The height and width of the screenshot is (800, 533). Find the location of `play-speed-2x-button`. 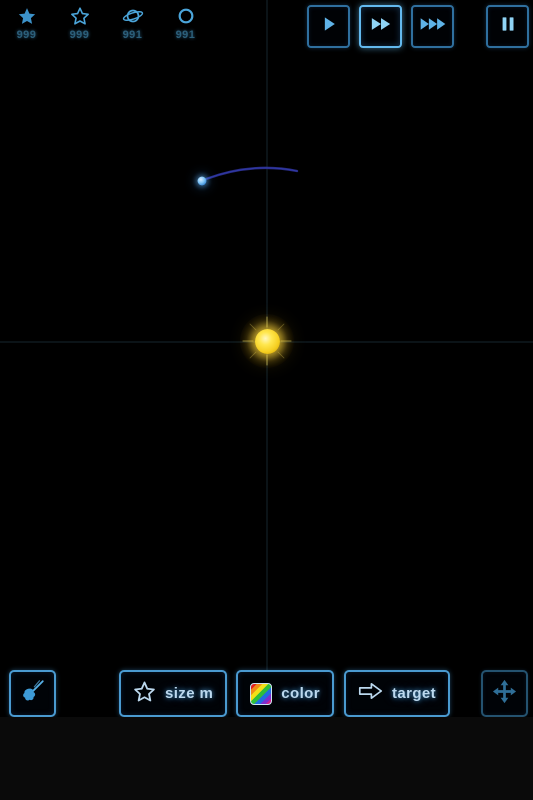

play-speed-2x-button is located at coordinates (380, 26).